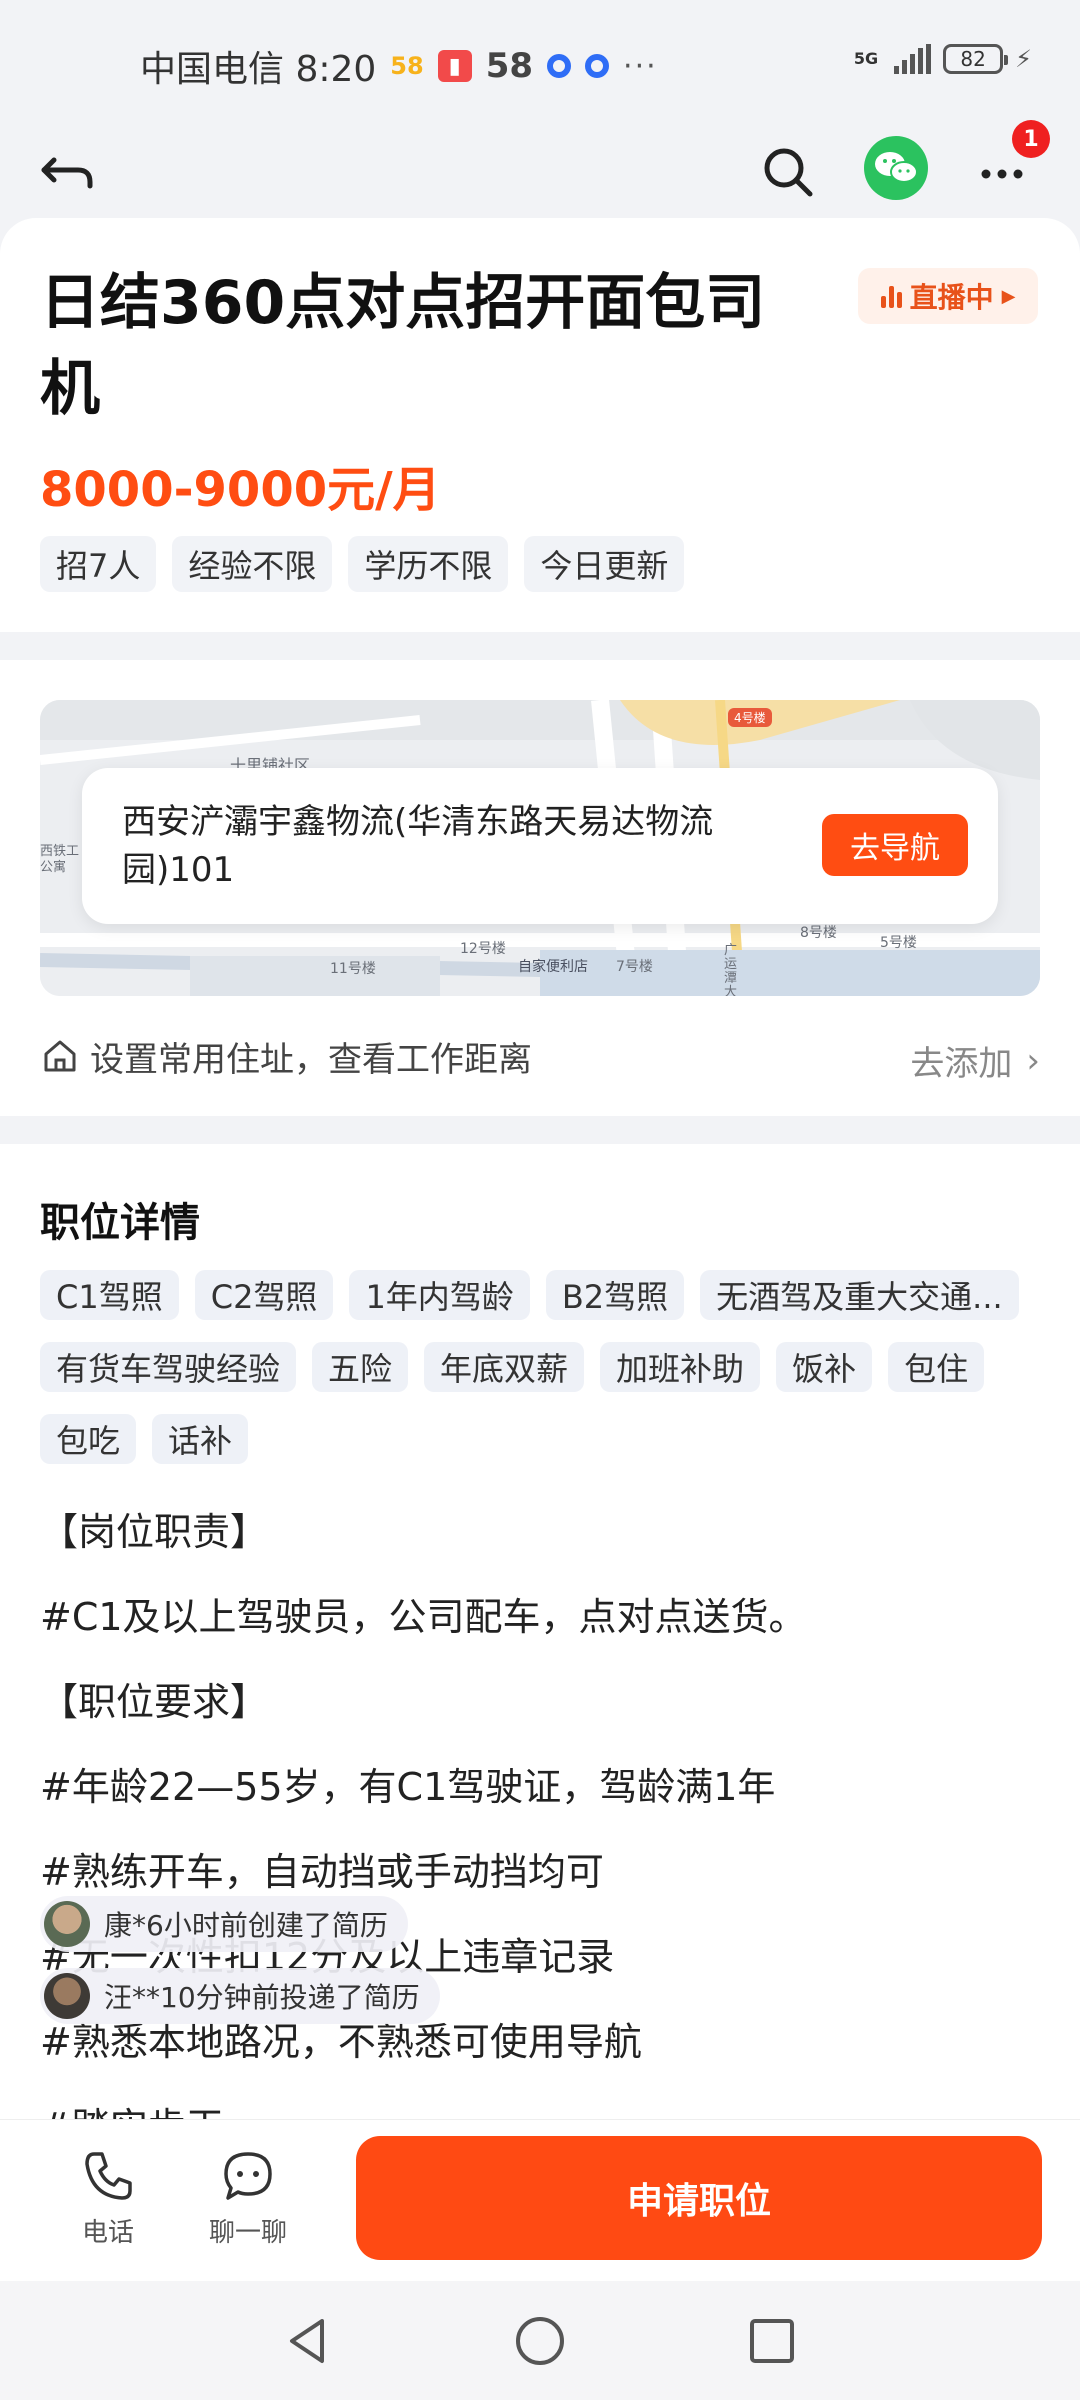  I want to click on map-label: 11号楼, so click(353, 969).